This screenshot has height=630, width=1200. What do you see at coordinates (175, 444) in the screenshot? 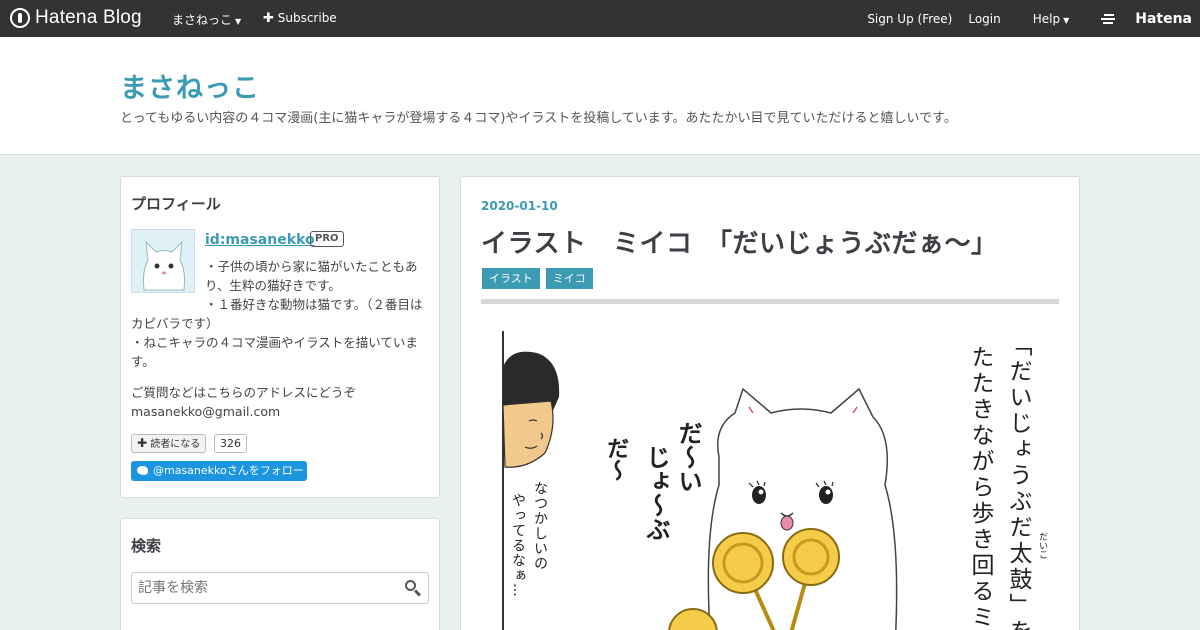
I see `reader-label: 読者になる` at bounding box center [175, 444].